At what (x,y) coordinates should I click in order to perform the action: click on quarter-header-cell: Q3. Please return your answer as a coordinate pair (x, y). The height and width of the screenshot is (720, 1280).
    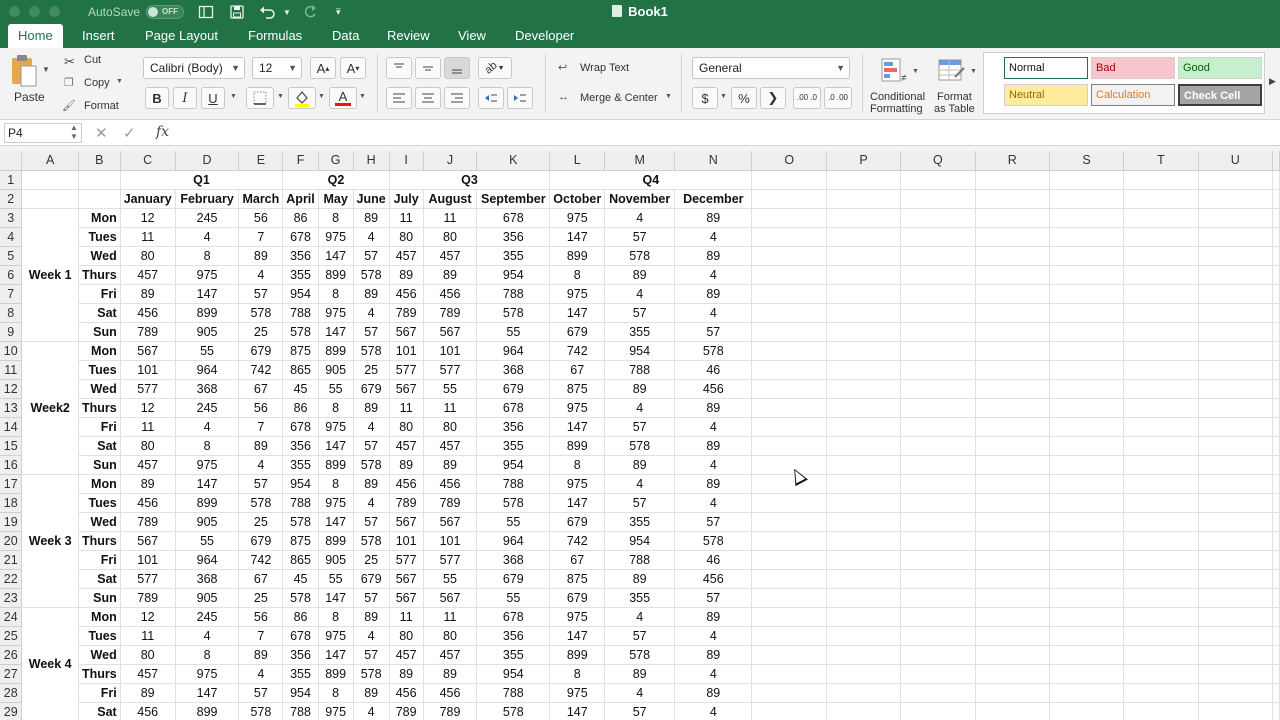
    Looking at the image, I should click on (470, 180).